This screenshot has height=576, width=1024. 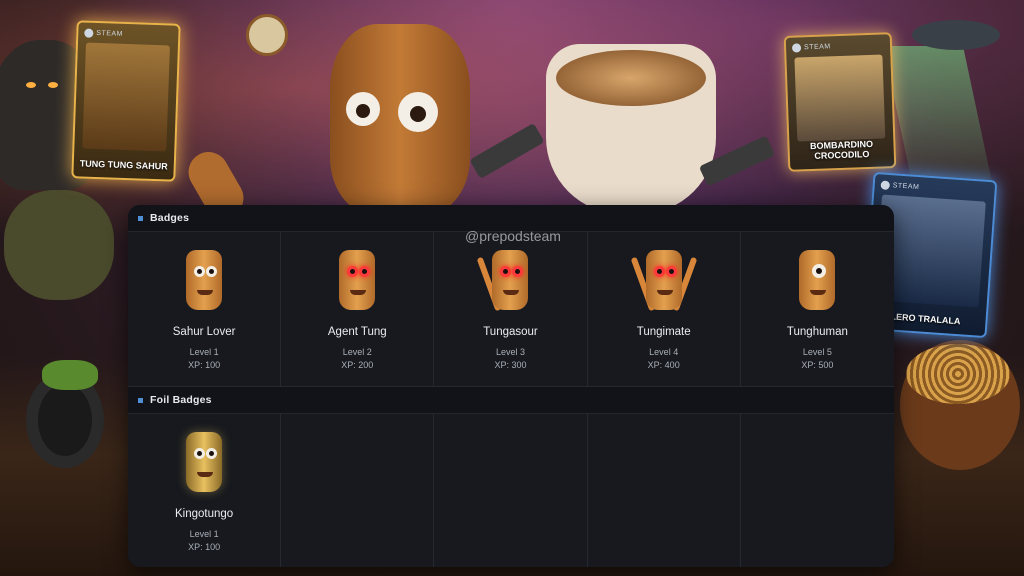 What do you see at coordinates (510, 365) in the screenshot?
I see `badge-xp: XP: 300` at bounding box center [510, 365].